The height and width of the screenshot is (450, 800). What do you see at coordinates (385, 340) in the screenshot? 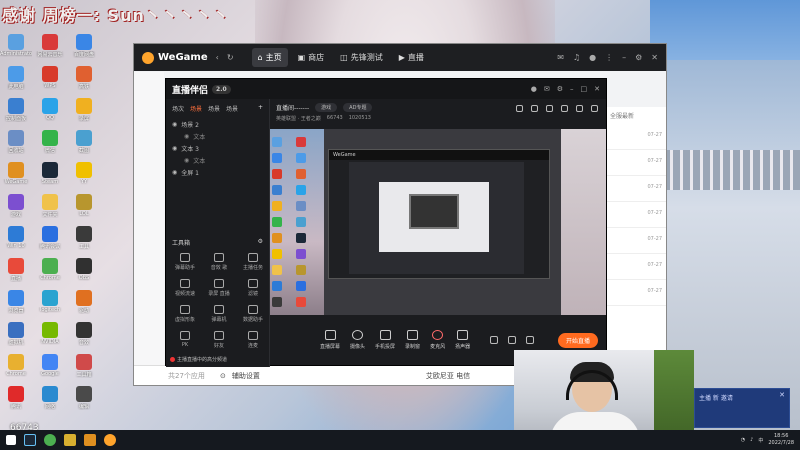
I see `phone-cast-button: 手机投屏` at bounding box center [385, 340].